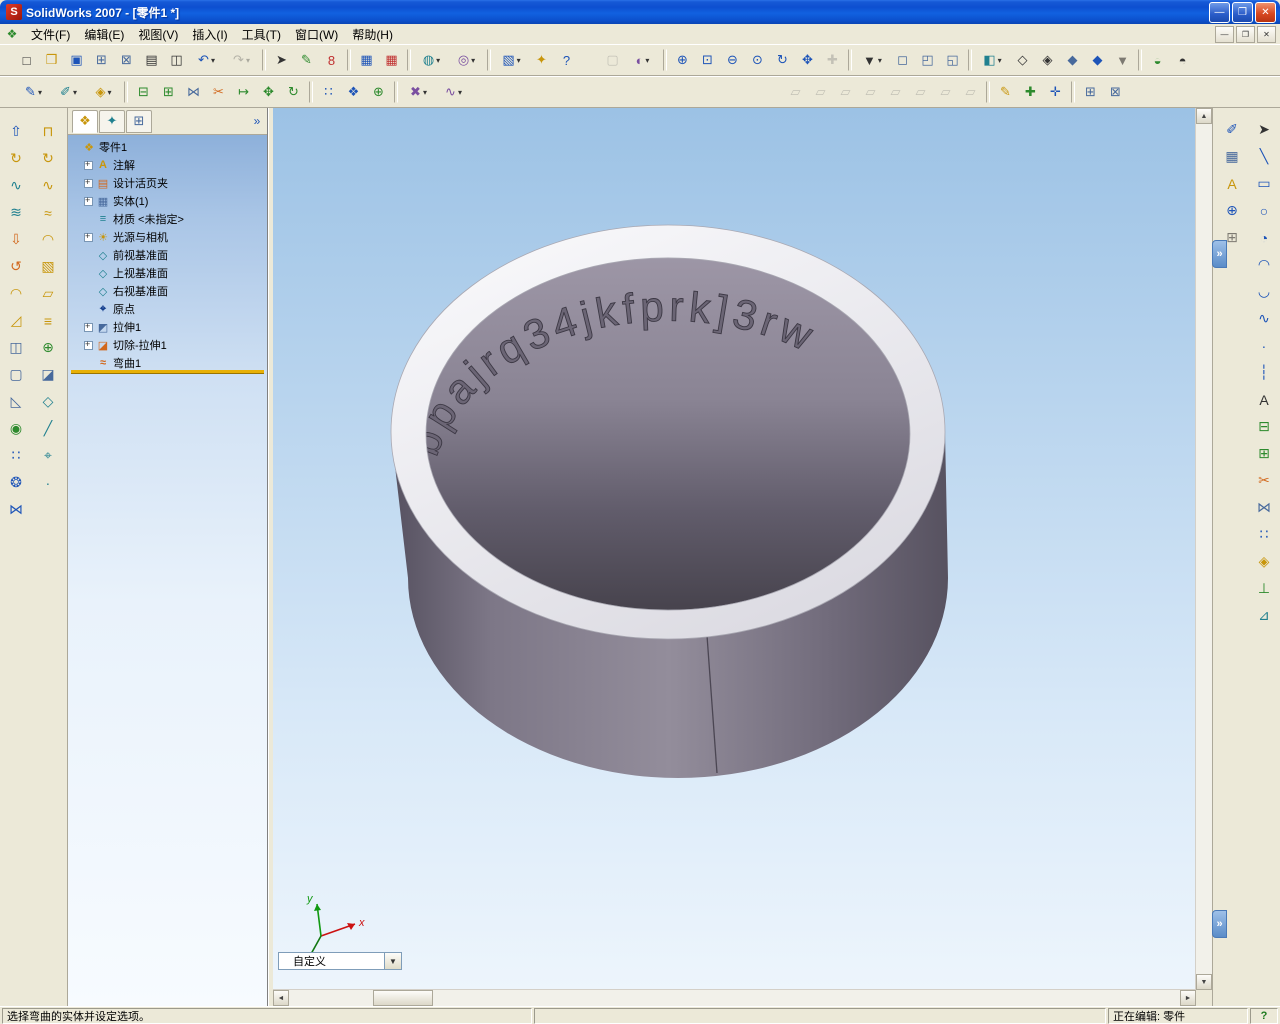 The width and height of the screenshot is (1280, 1024). What do you see at coordinates (88, 344) in the screenshot?
I see `tree-expander-icon` at bounding box center [88, 344].